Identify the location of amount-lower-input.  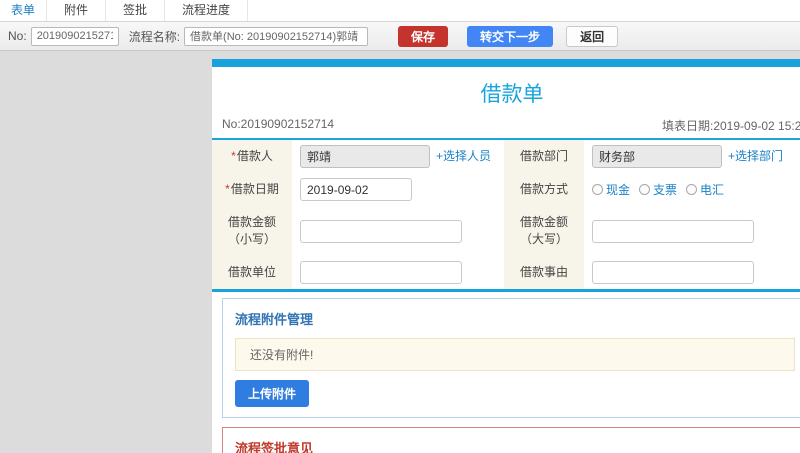
(381, 231).